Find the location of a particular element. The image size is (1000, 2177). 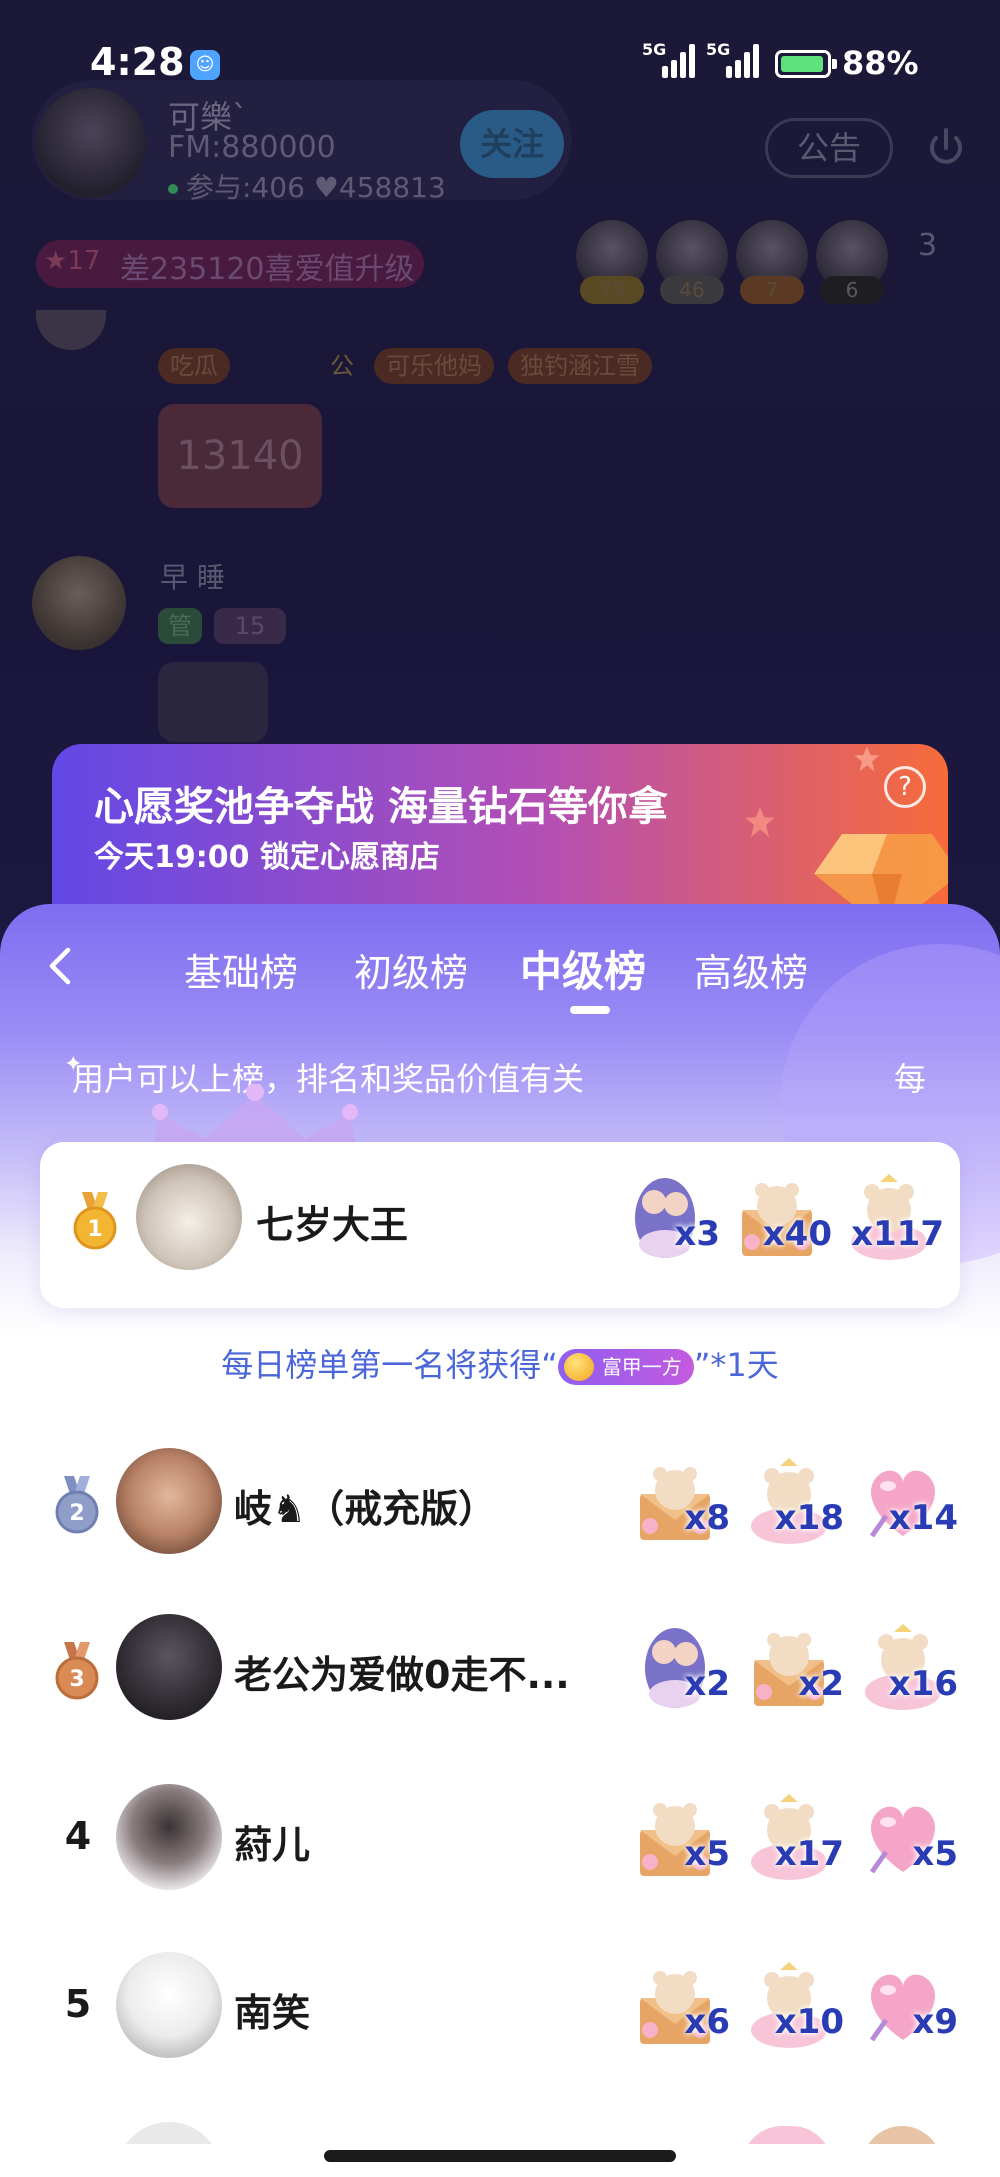

bear-angel-gift-icon: x117 is located at coordinates (891, 1219).